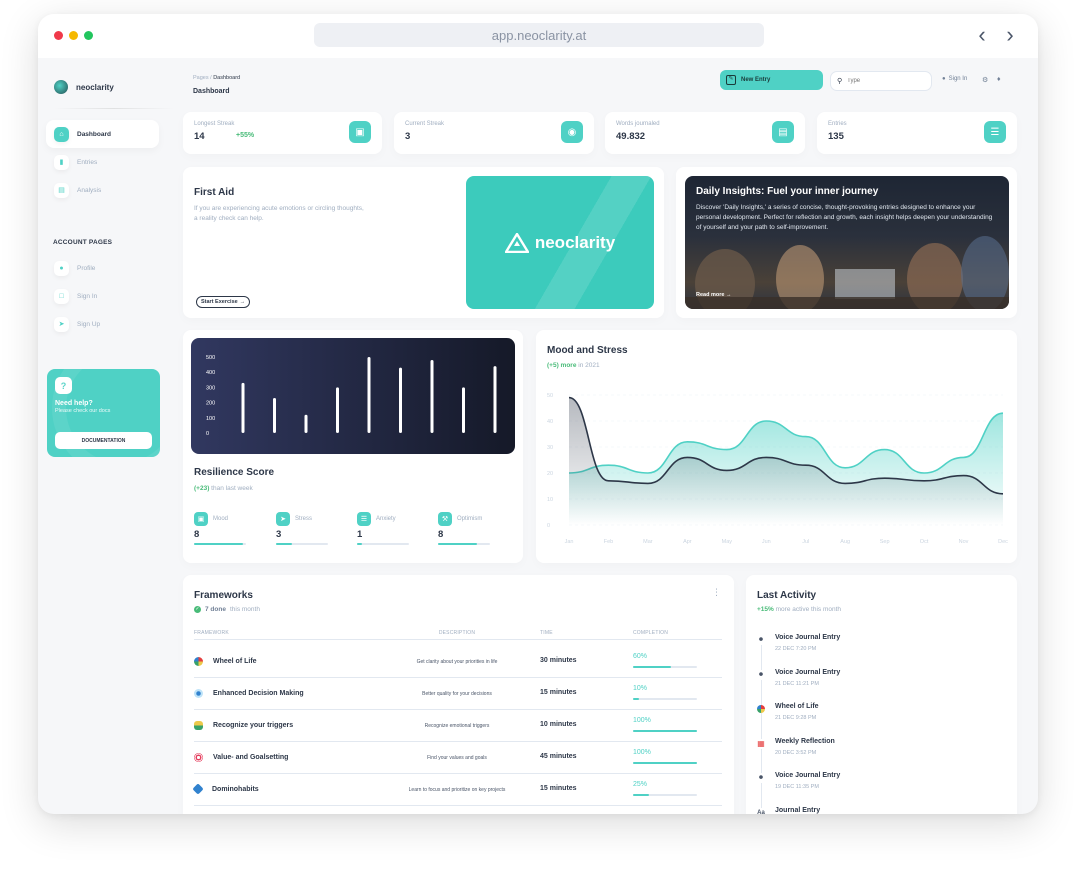  Describe the element at coordinates (202, 488) in the screenshot. I see `resilience-delta-value: (+23)` at that location.